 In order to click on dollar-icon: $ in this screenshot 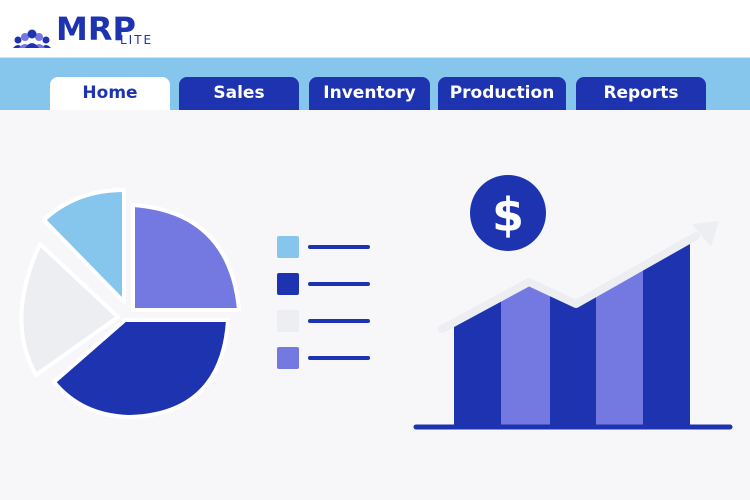, I will do `click(508, 213)`.